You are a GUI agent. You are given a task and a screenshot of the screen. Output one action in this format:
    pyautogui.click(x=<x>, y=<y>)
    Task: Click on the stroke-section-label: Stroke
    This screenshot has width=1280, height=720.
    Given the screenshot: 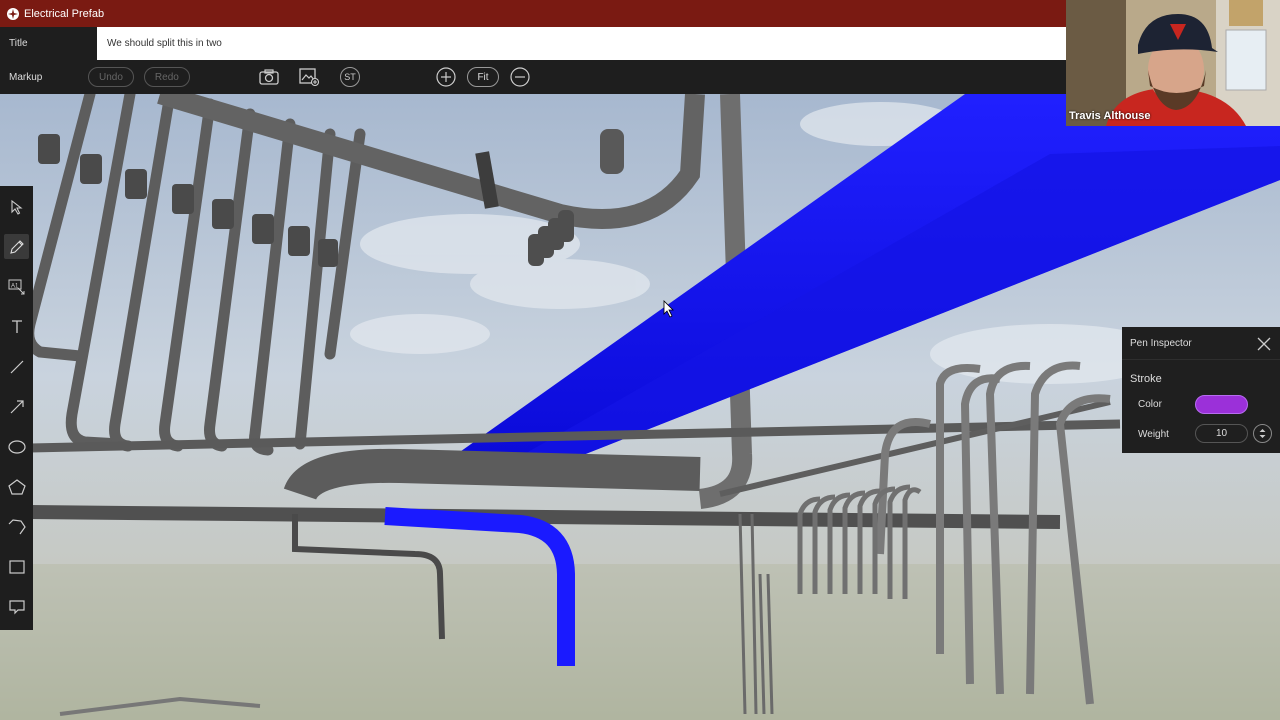 What is the action you would take?
    pyautogui.click(x=1146, y=379)
    